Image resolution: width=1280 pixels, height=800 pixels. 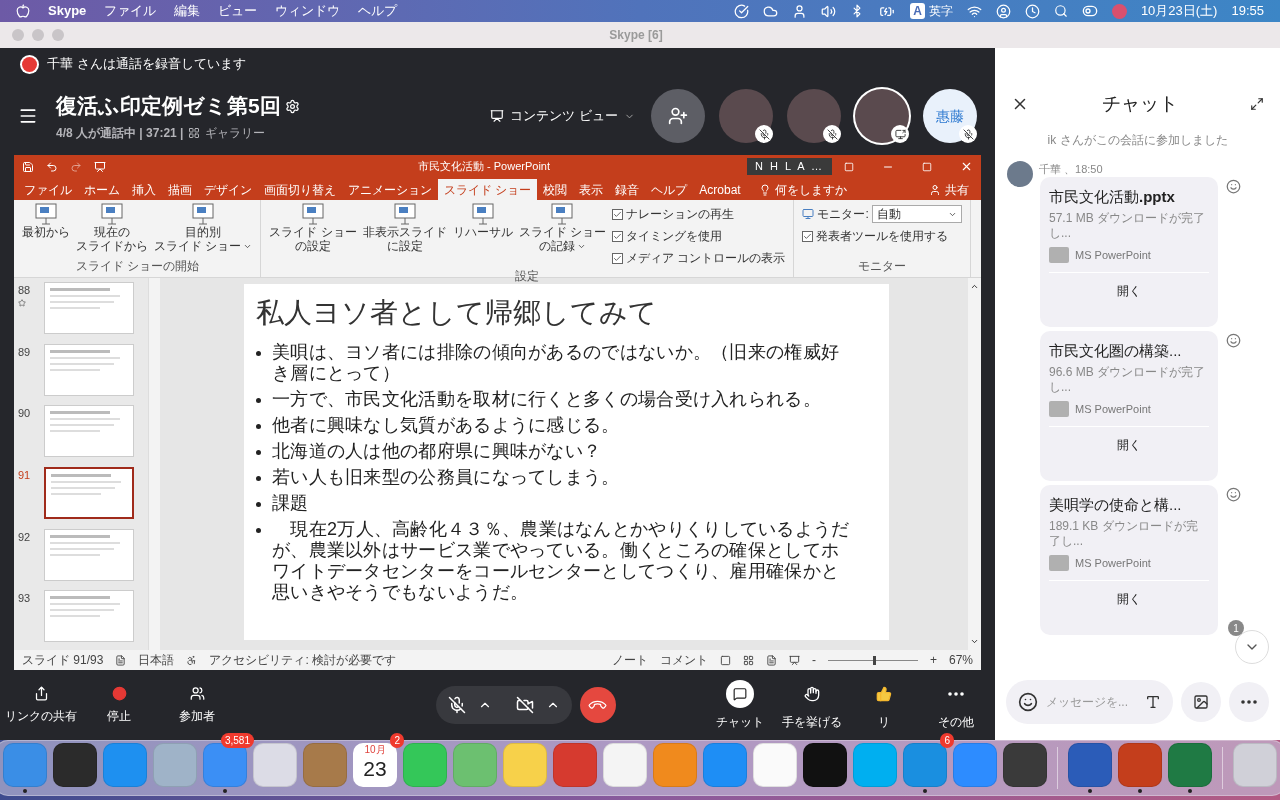 I want to click on volume-icon, so click(x=829, y=11).